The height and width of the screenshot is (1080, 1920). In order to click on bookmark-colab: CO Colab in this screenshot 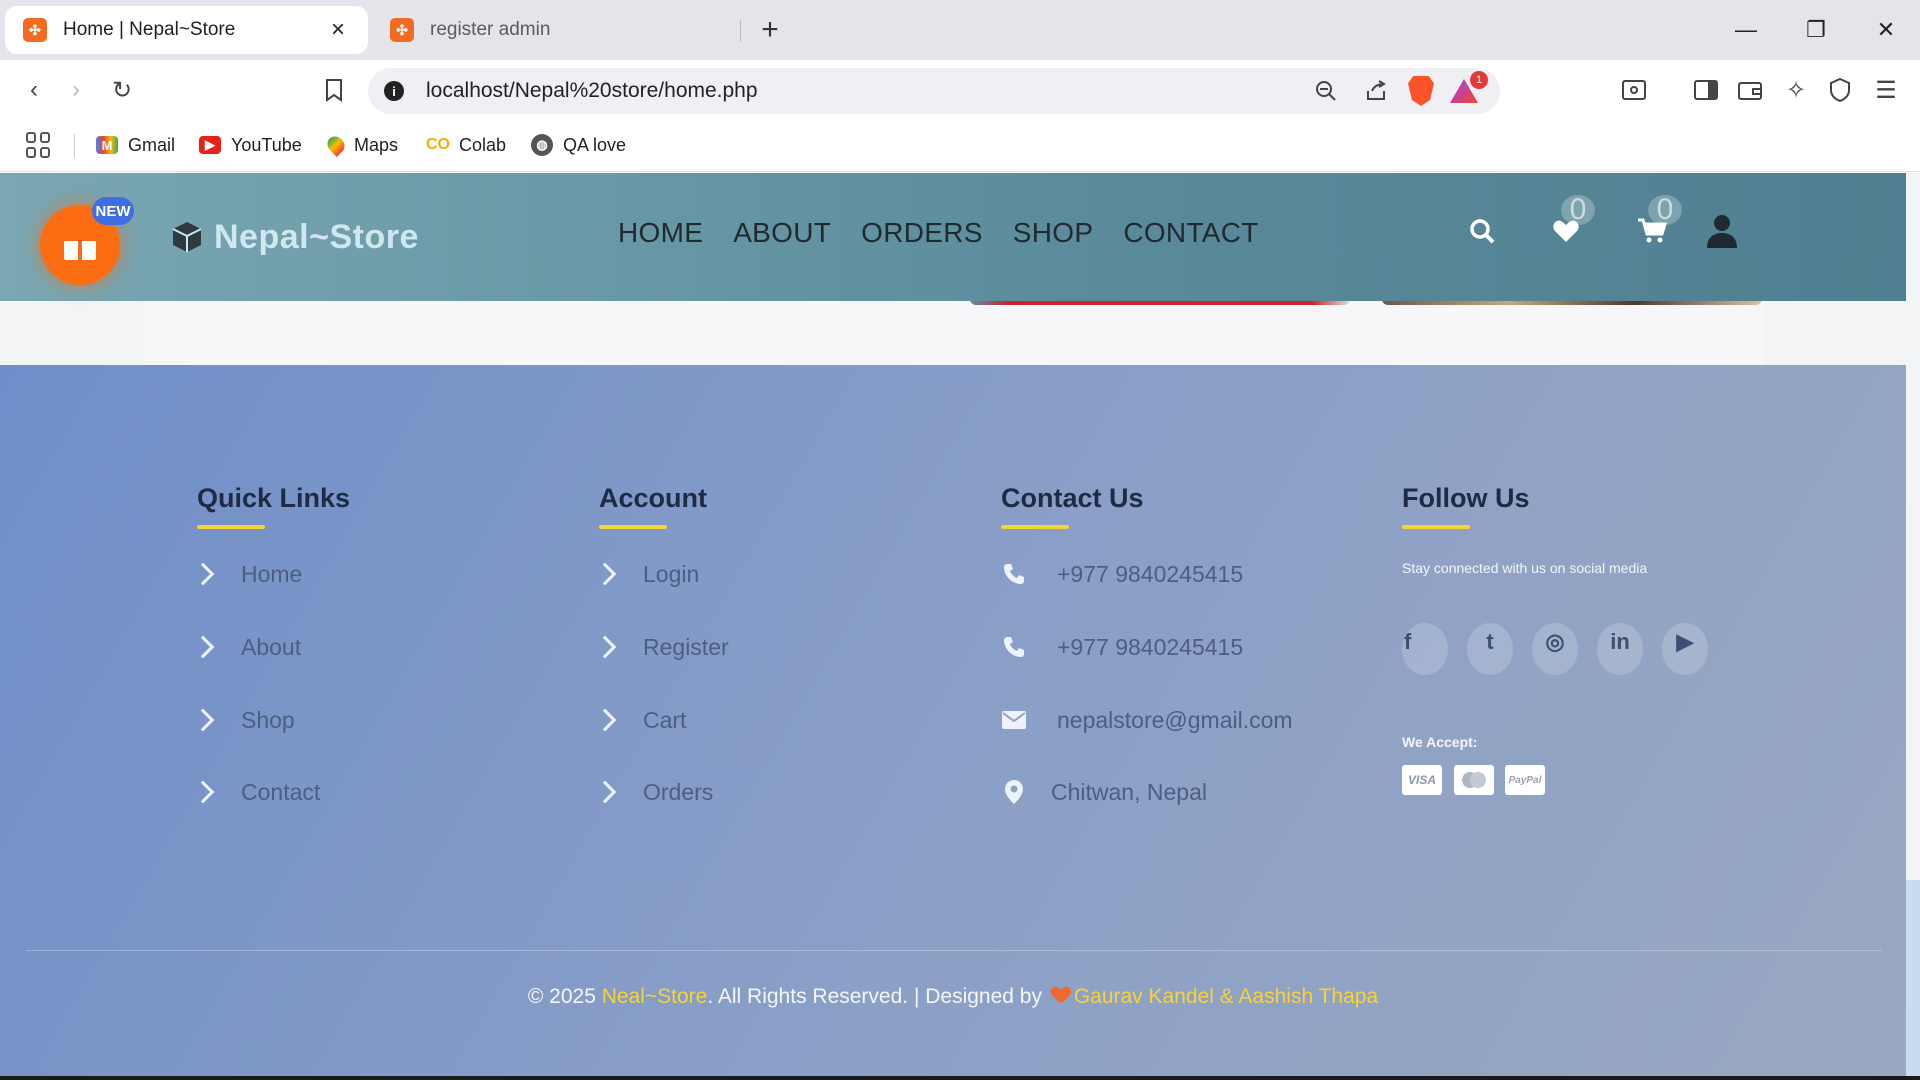, I will do `click(466, 145)`.